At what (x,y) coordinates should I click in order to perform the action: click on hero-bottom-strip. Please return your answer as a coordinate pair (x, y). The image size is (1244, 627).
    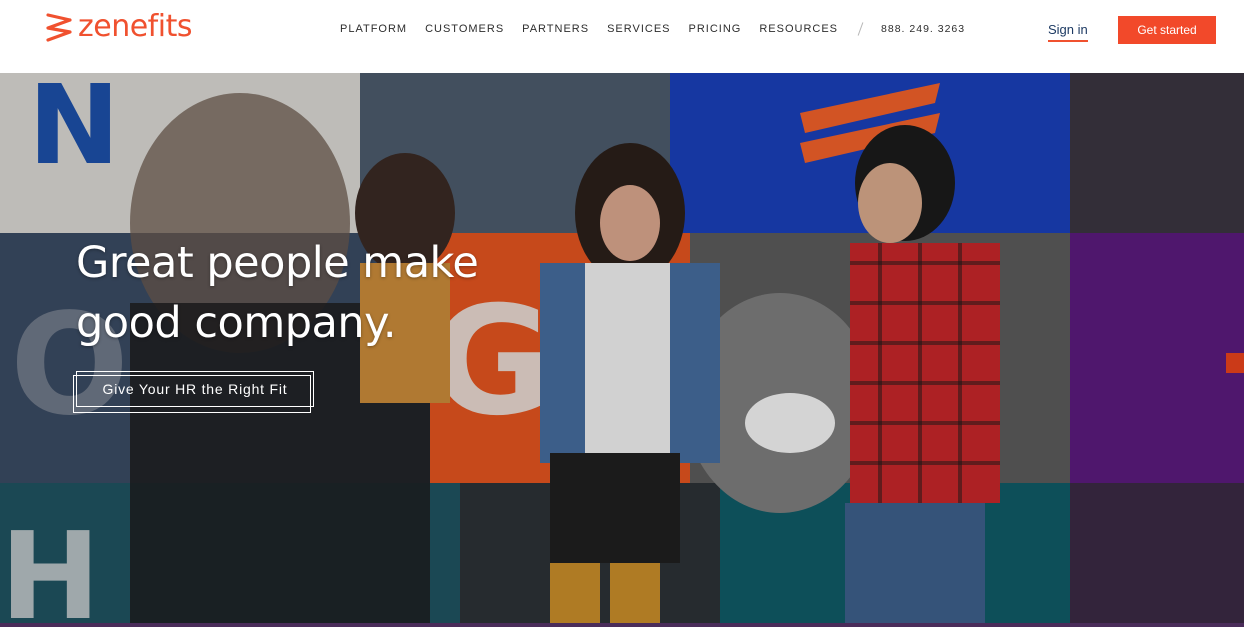
    Looking at the image, I should click on (622, 625).